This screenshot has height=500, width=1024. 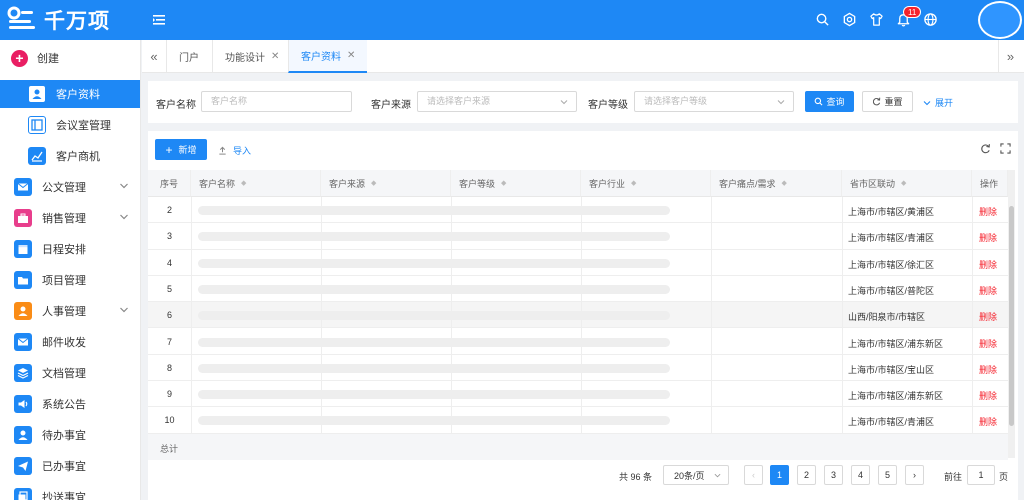 What do you see at coordinates (914, 475) in the screenshot?
I see `next-page-button: ›` at bounding box center [914, 475].